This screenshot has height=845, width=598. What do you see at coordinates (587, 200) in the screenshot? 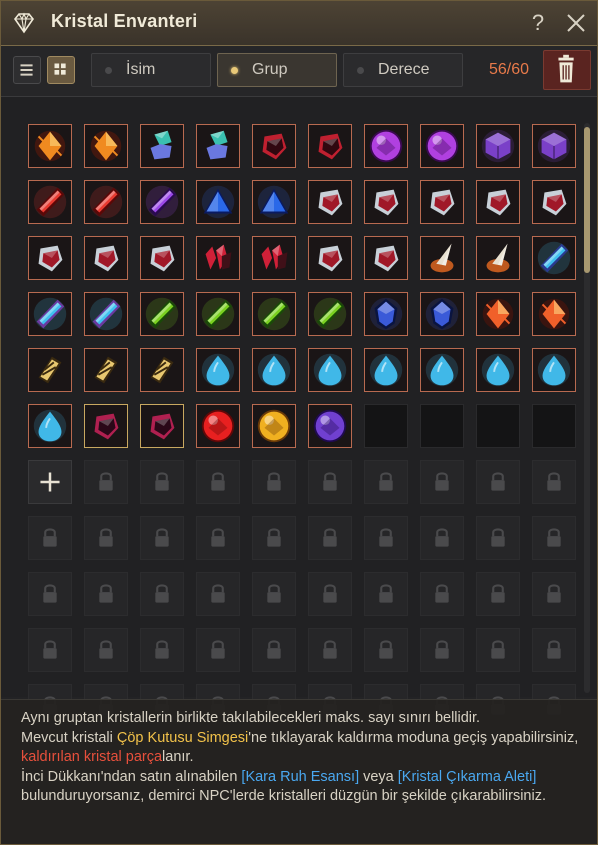
I see `scrollbar-thumb` at bounding box center [587, 200].